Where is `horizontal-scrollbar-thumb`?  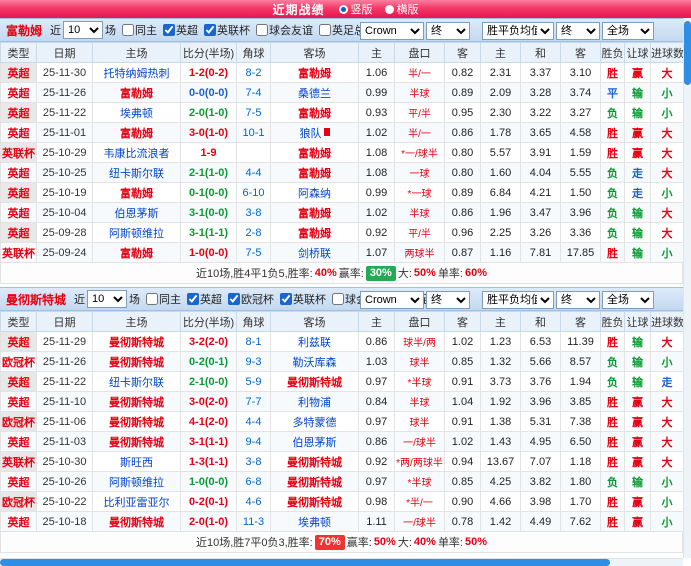
horizontal-scrollbar-thumb is located at coordinates (305, 562).